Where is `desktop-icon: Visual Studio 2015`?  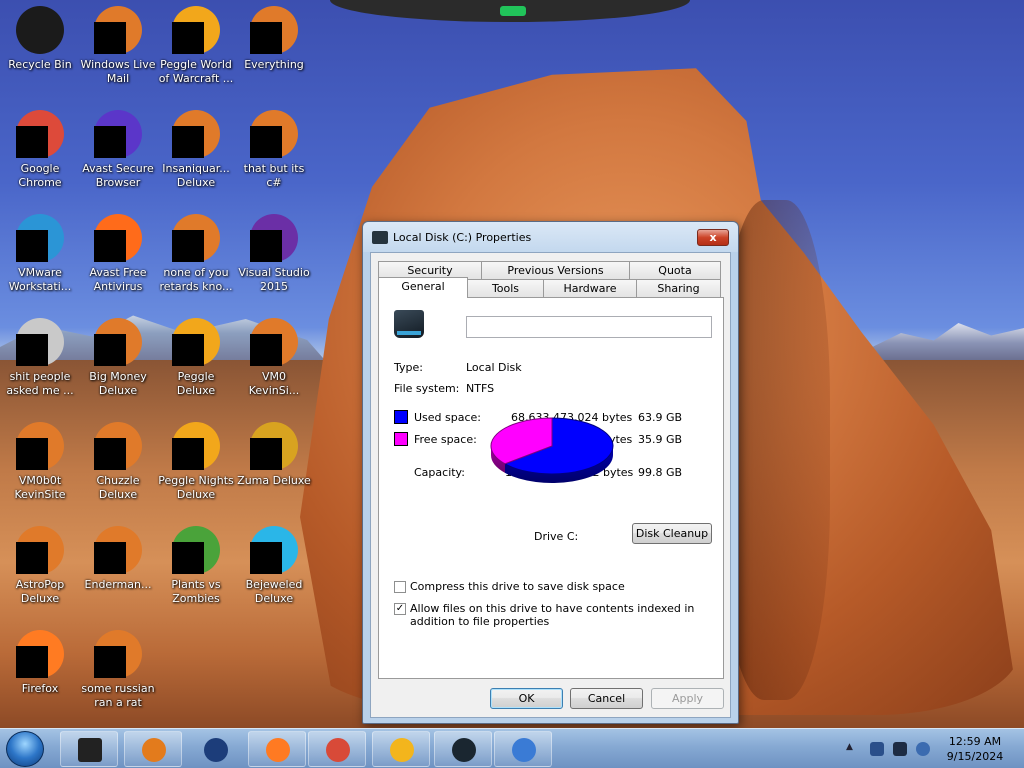
desktop-icon: Visual Studio 2015 is located at coordinates (274, 260).